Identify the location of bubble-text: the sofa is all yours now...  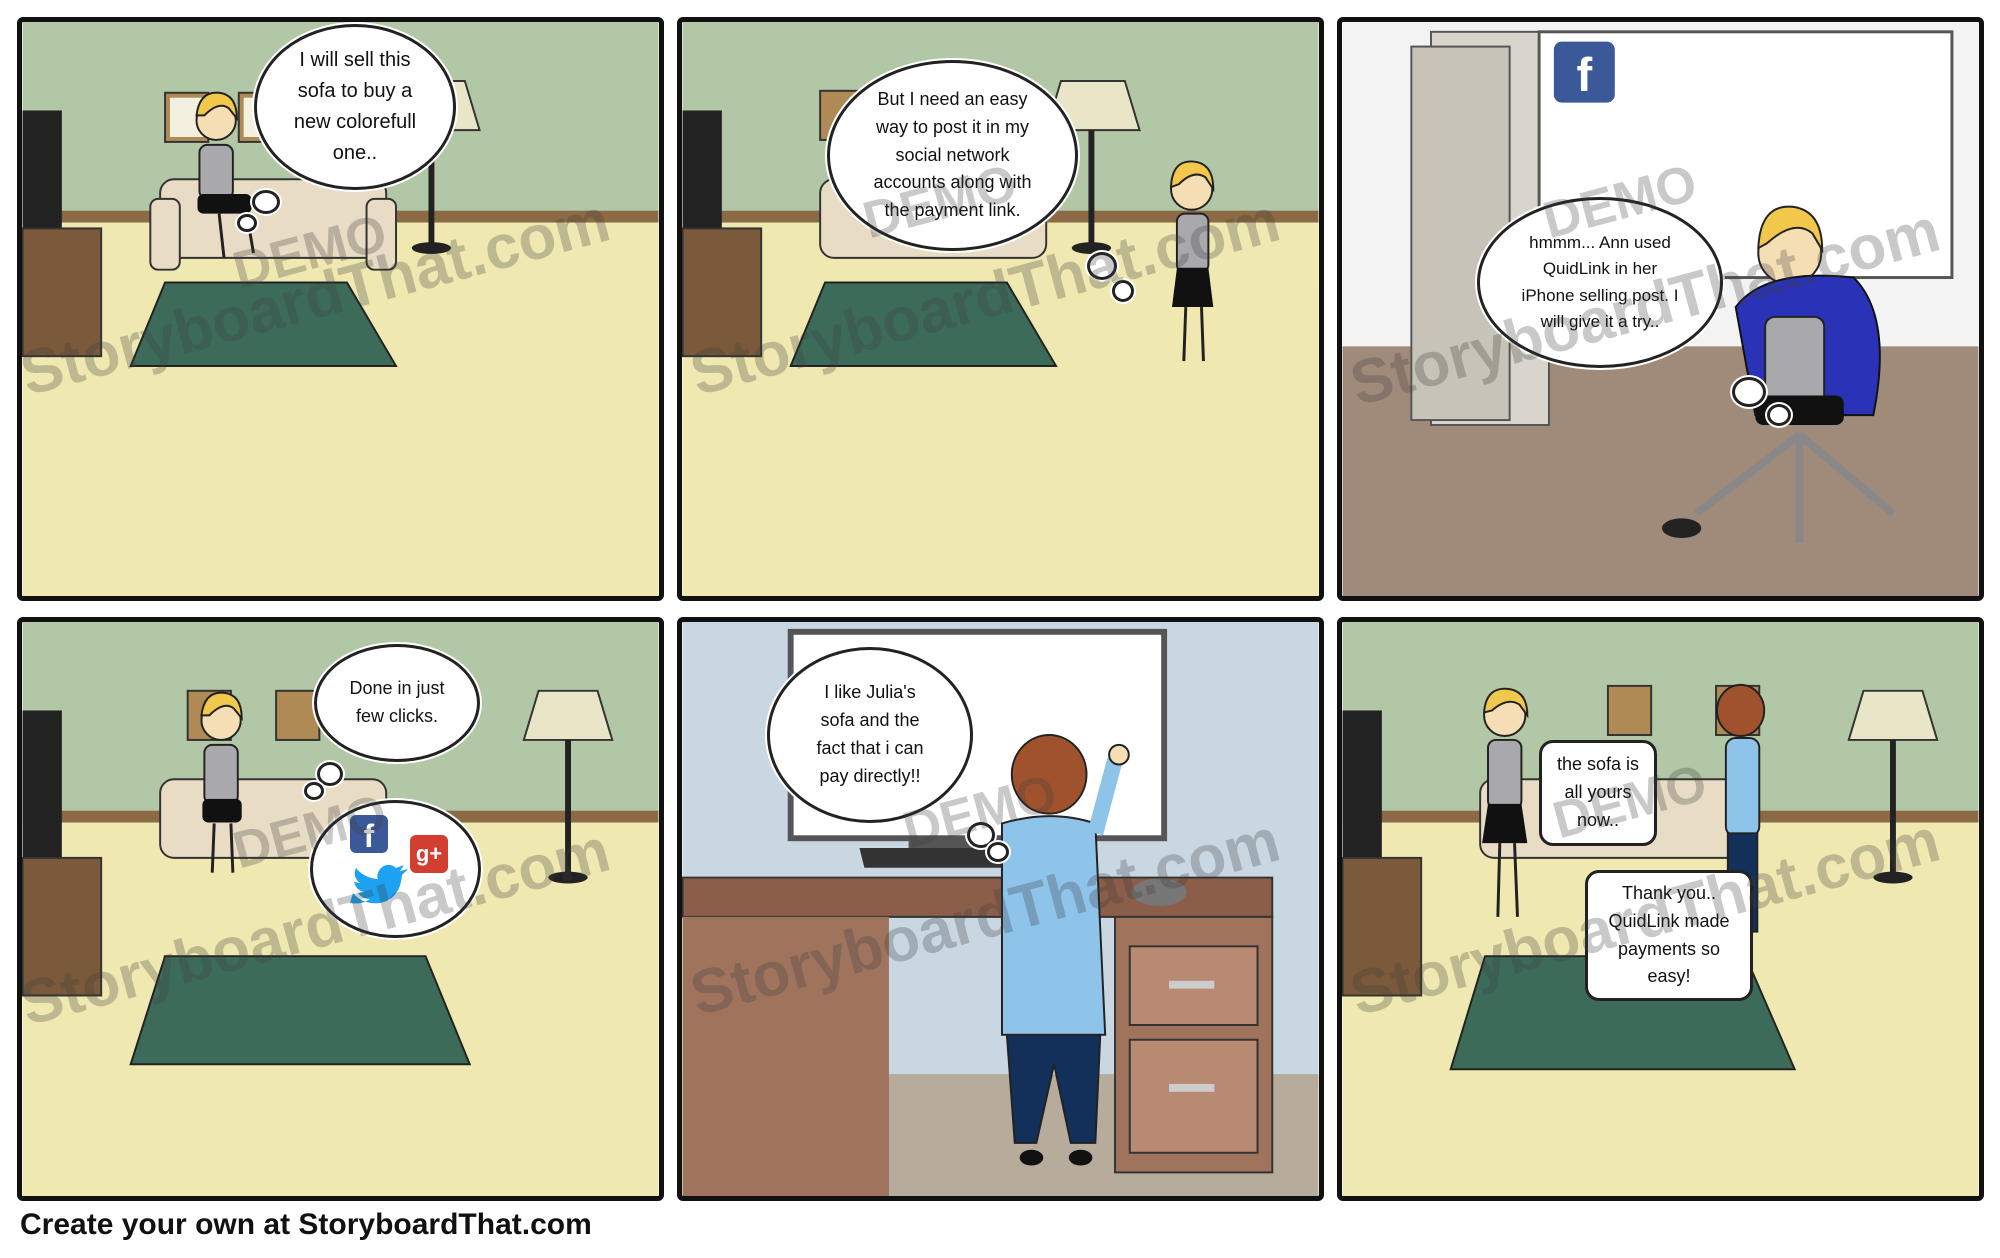
(1598, 792).